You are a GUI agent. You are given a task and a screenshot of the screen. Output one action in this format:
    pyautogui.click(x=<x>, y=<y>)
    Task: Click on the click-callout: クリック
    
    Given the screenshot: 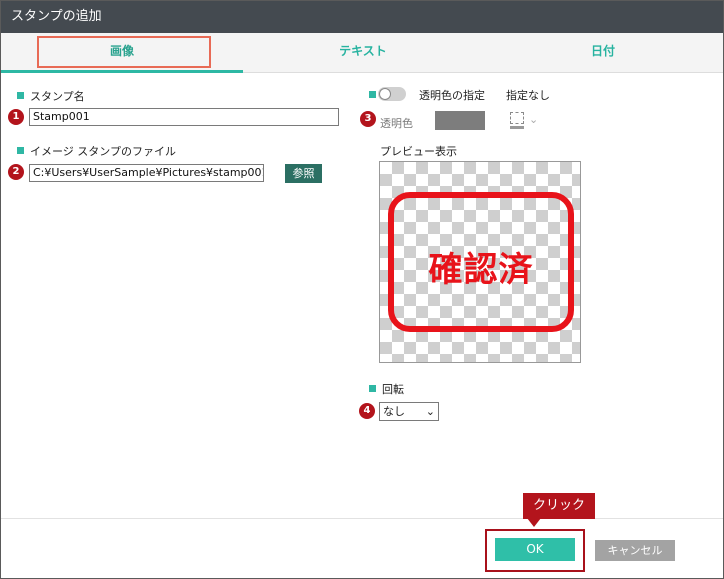 What is the action you would take?
    pyautogui.click(x=559, y=506)
    